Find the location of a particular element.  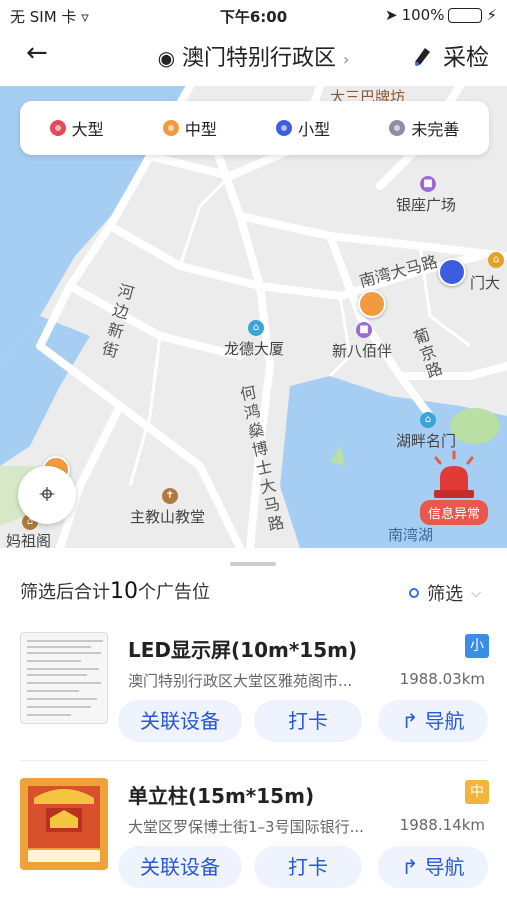

filter-label: 筛选 is located at coordinates (445, 594).